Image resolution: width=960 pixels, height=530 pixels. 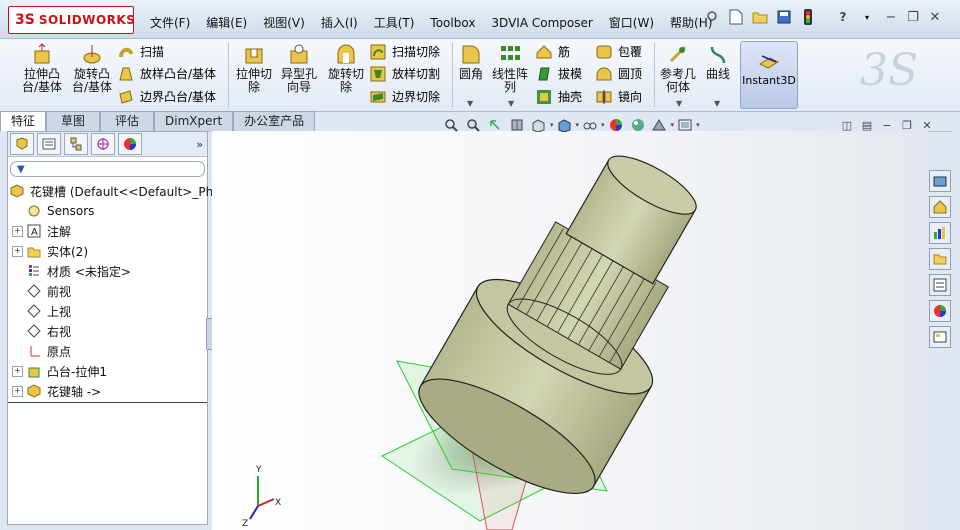 I want to click on configuration-manager-icon, so click(x=76, y=144).